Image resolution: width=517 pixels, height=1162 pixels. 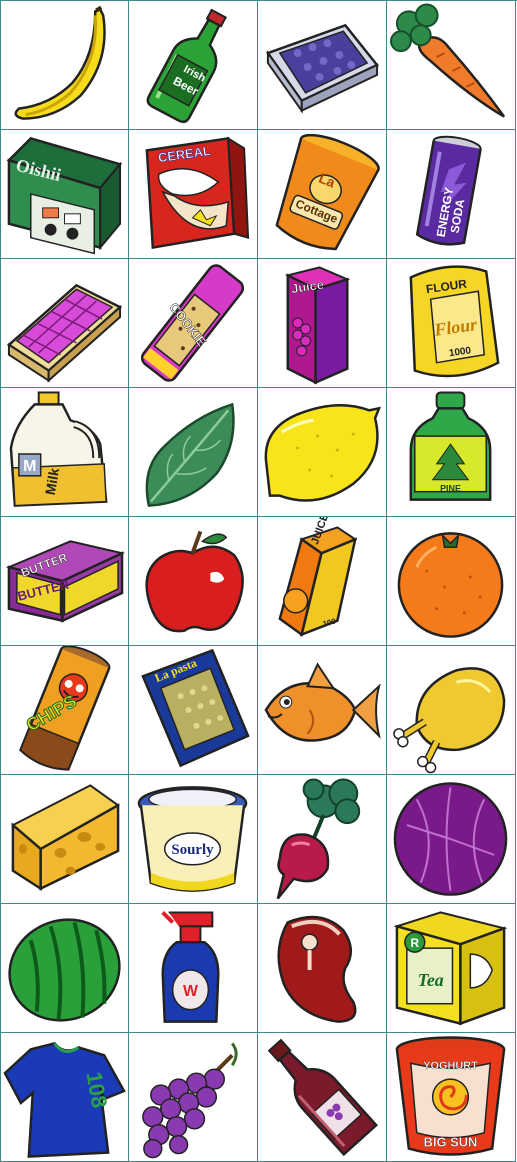 What do you see at coordinates (29, 466) in the screenshot?
I see `milk-label-1: M` at bounding box center [29, 466].